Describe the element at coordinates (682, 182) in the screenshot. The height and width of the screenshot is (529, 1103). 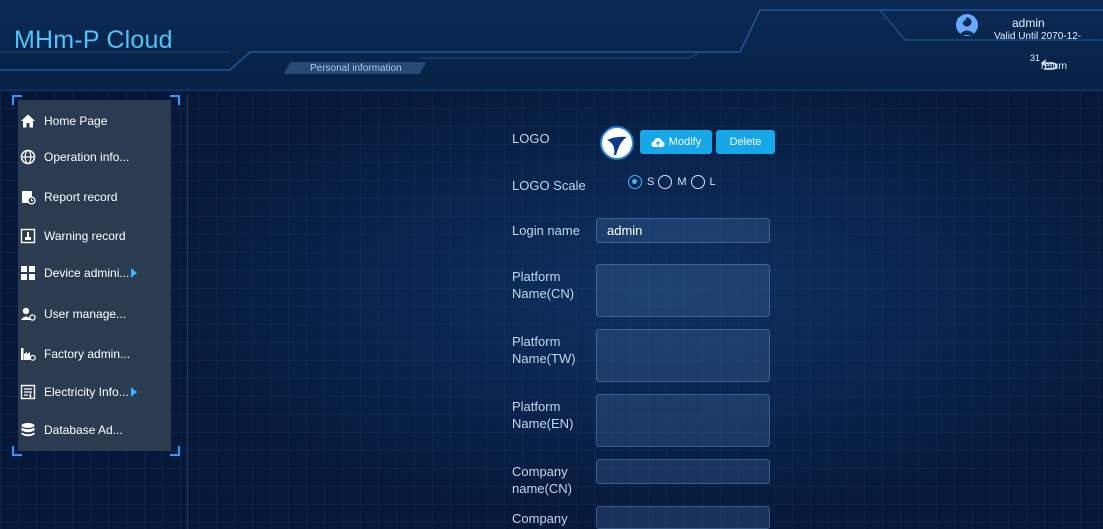
I see `scale-option-label: M` at that location.